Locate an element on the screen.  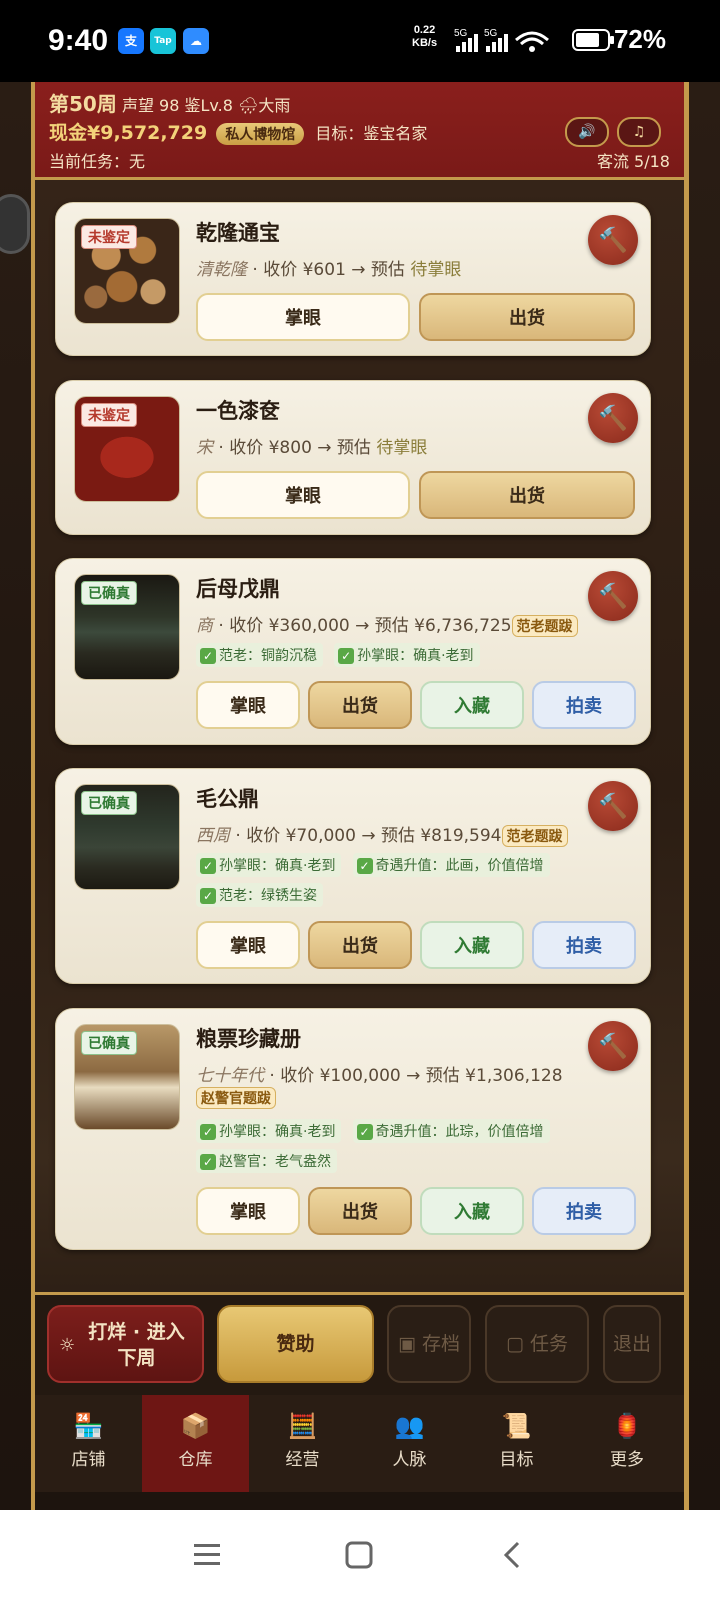
back-icon is located at coordinates (513, 1555).